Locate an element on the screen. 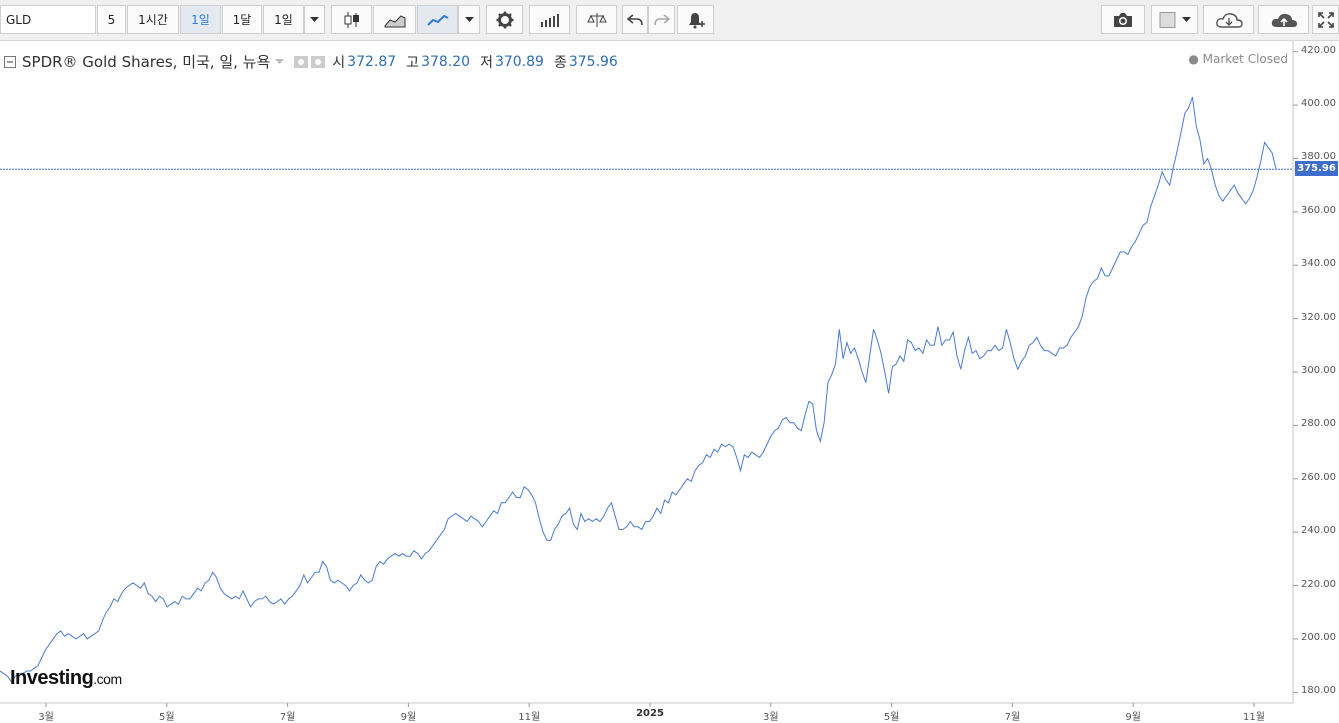  settings-icon is located at coordinates (504, 19).